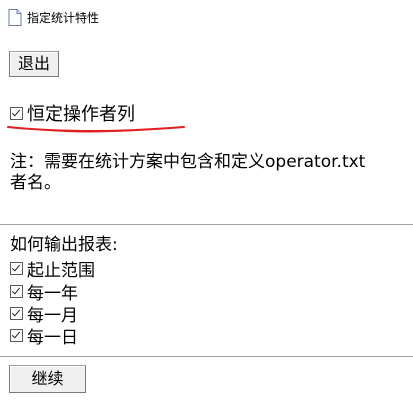 The width and height of the screenshot is (413, 408). Describe the element at coordinates (64, 245) in the screenshot. I see `output-report-heading: 如何输出报表:` at that location.